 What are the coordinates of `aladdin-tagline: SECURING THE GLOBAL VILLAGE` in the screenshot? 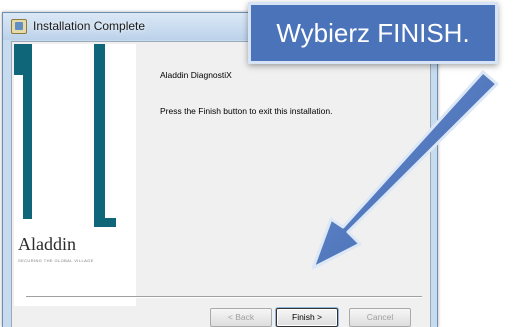 It's located at (56, 260).